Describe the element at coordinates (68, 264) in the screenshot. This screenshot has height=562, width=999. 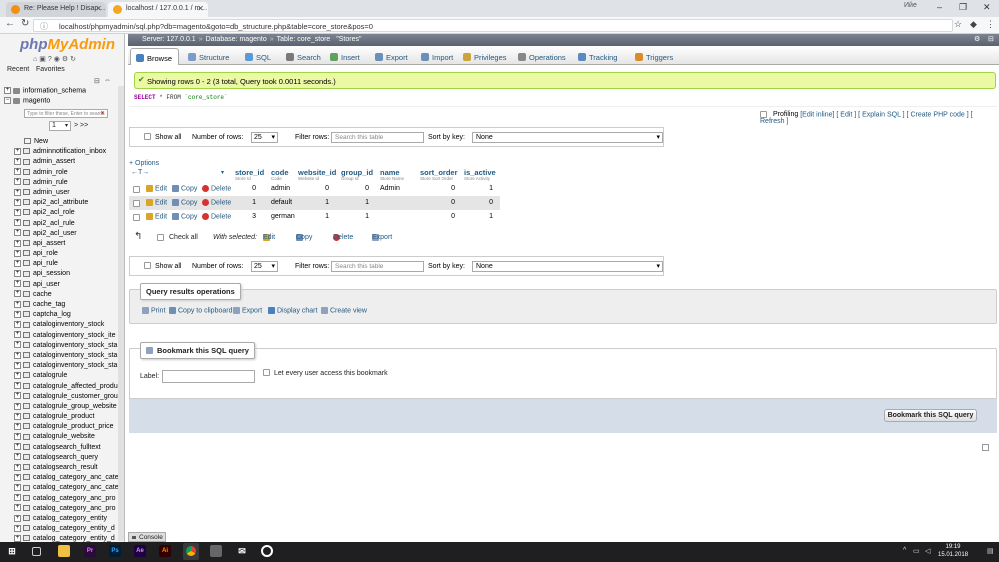
I see `tree-table-item: + api_rule` at that location.